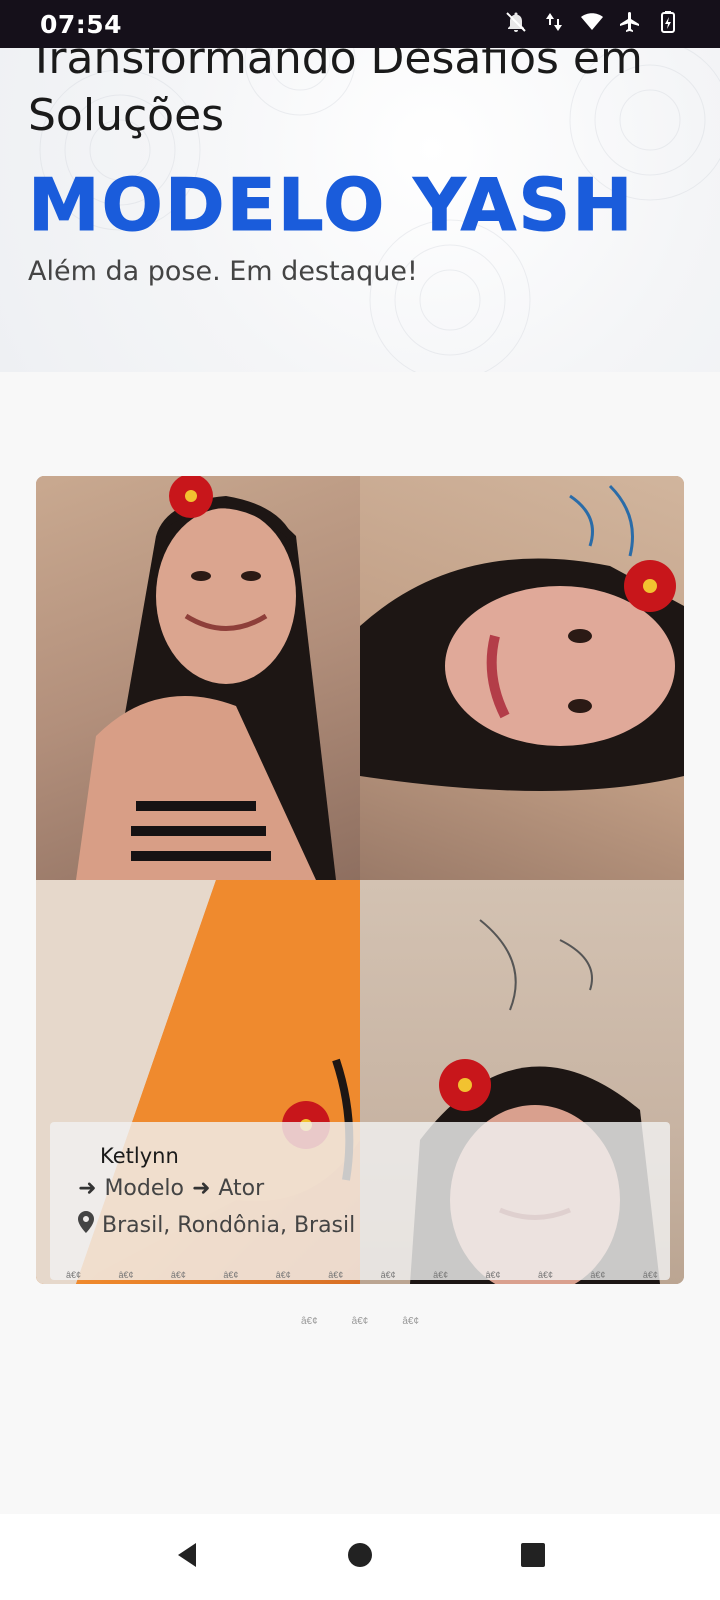 The width and height of the screenshot is (720, 1600). I want to click on role-label: Ator, so click(241, 1188).